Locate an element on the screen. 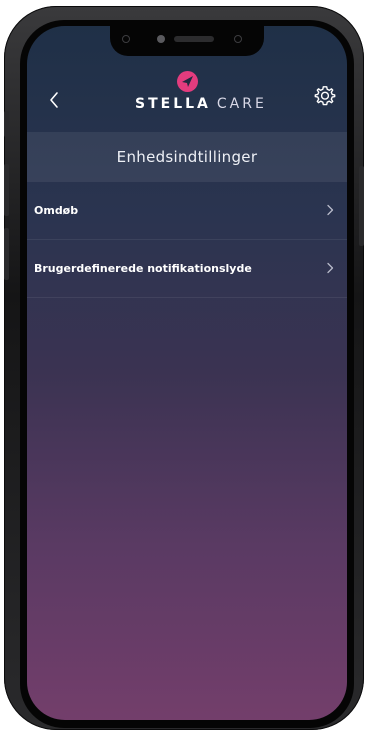 This screenshot has width=367, height=735. volume-up-button is located at coordinates (6, 190).